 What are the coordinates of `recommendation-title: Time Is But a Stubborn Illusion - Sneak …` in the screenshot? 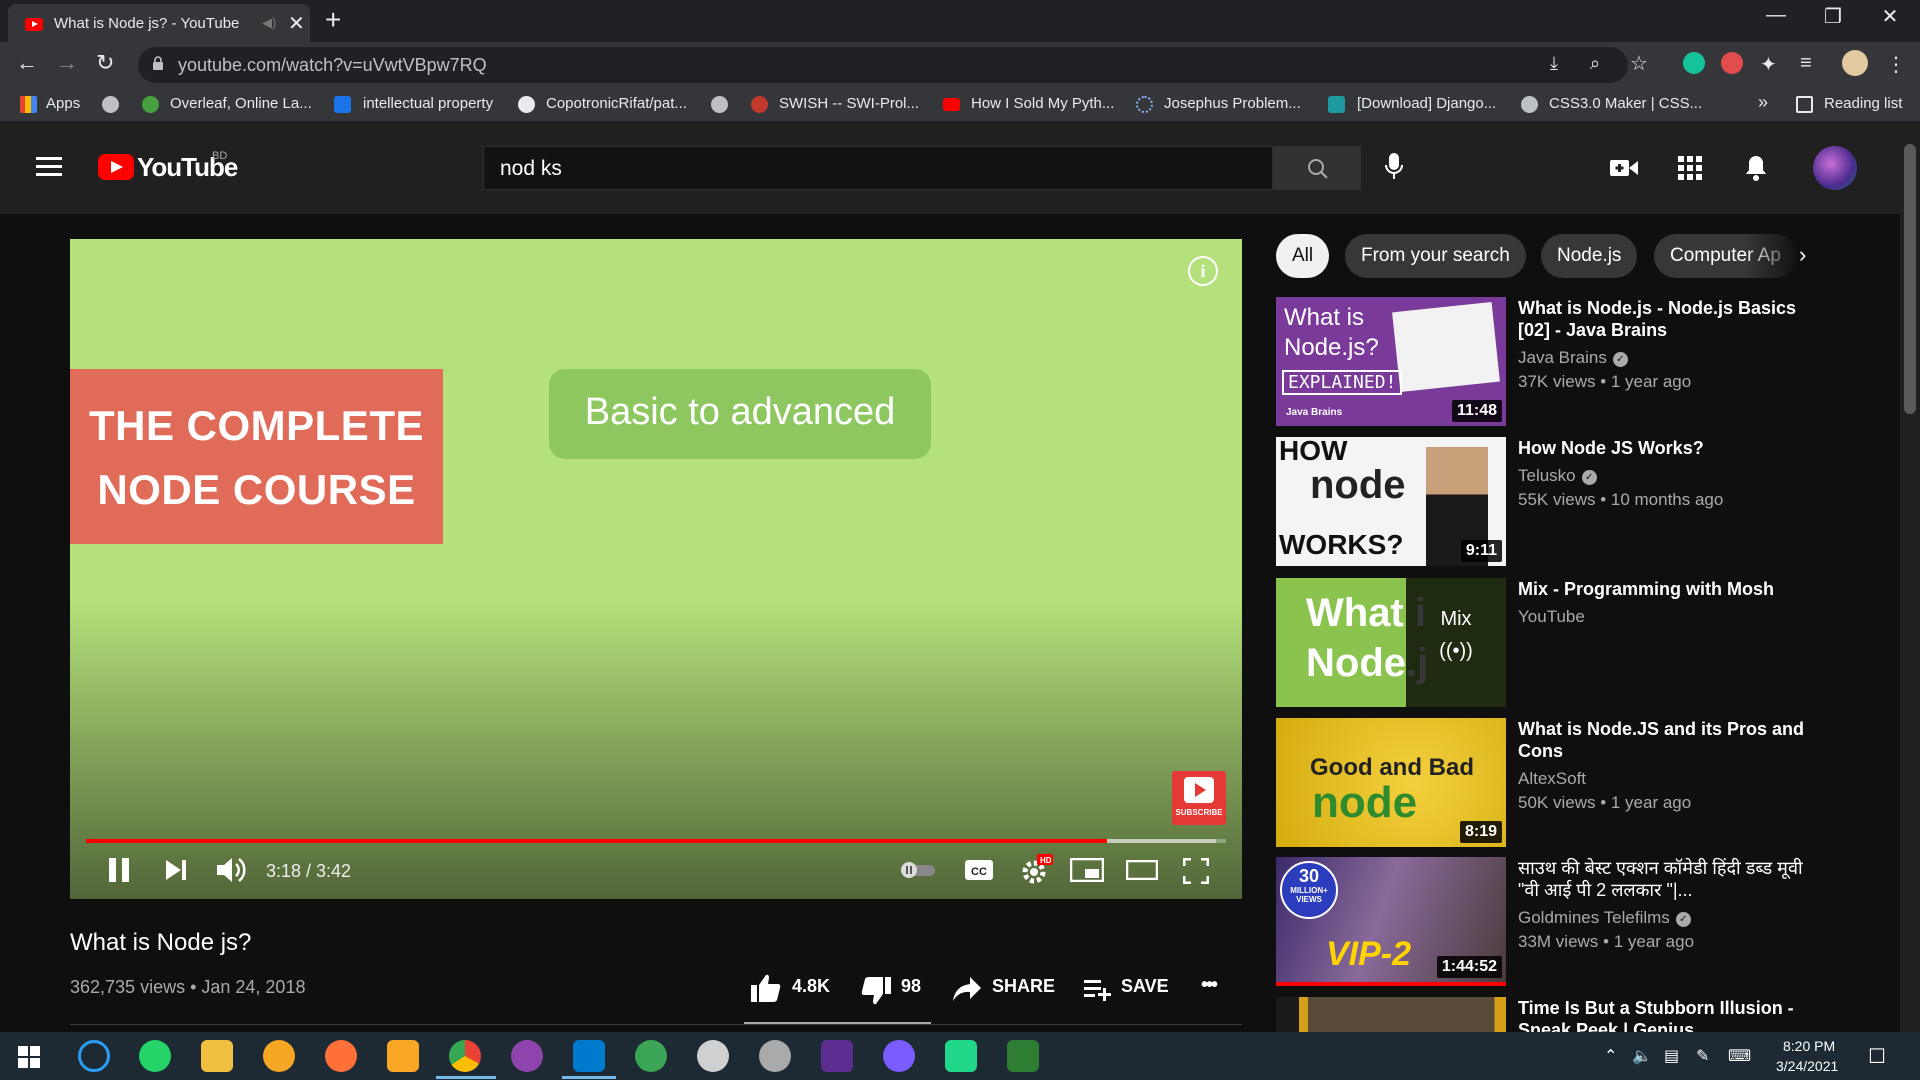 It's located at (1662, 1014).